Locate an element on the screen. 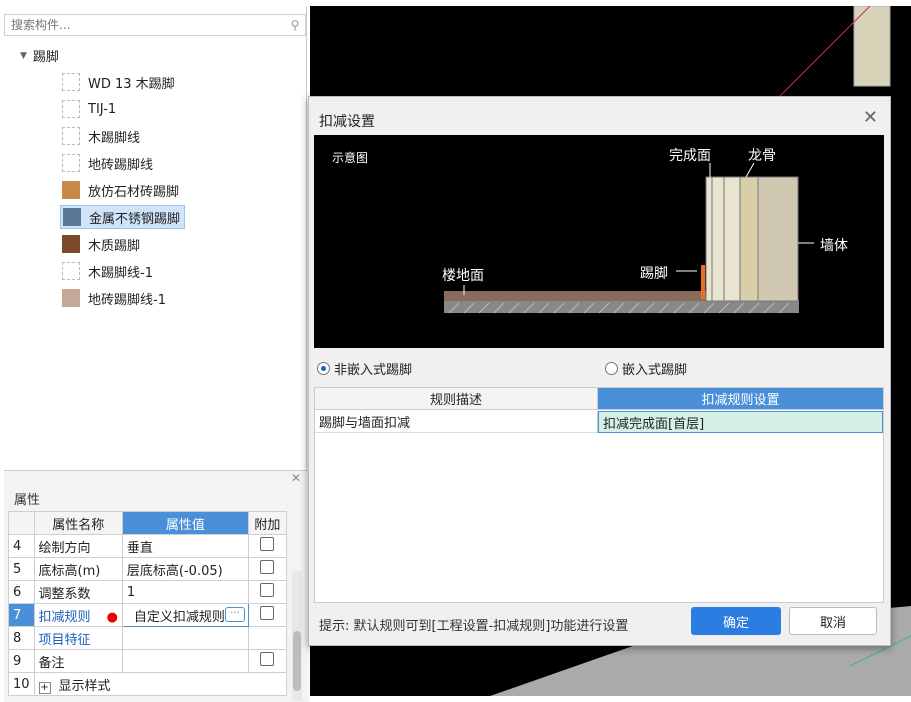  radio-label: 非嵌入式踢脚 is located at coordinates (373, 370).